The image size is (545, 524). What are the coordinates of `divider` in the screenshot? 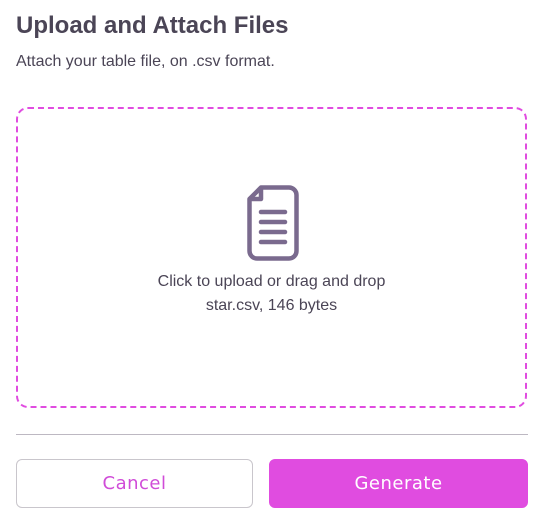 It's located at (272, 434).